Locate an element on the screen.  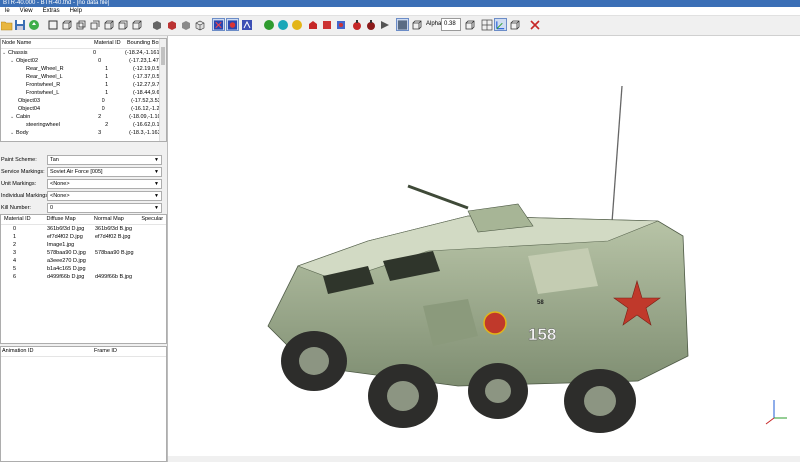
tree-row: ⌄ Cabin 2 (-18.09,-1.101, is located at coordinates (83, 117).